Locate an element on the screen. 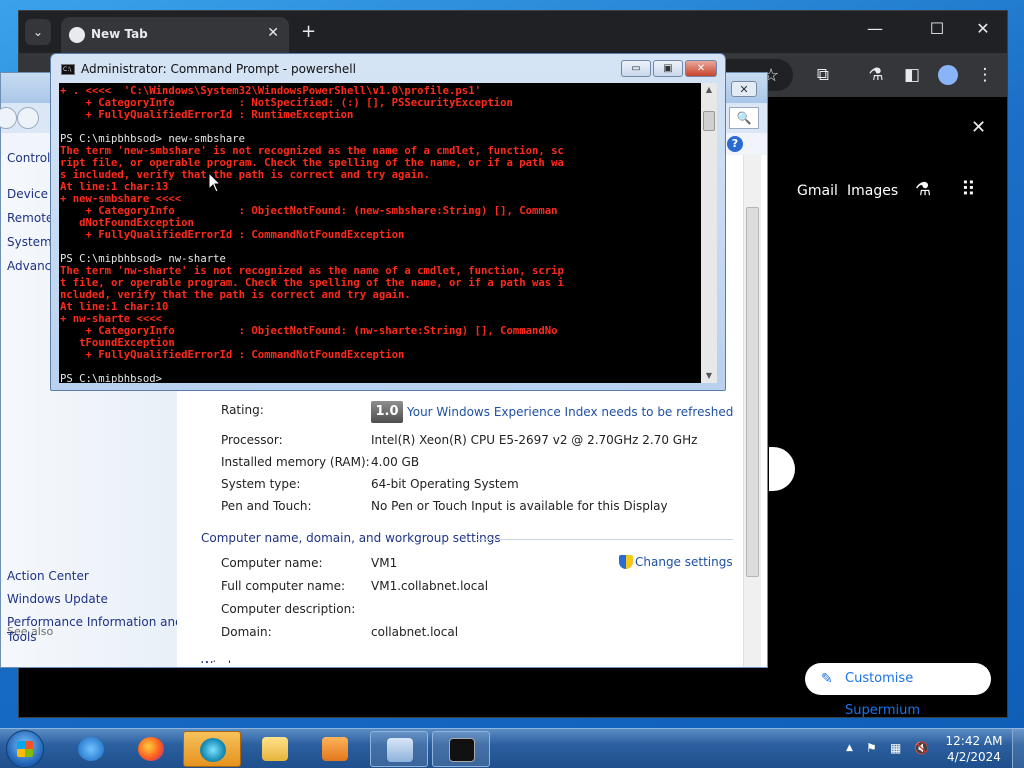 The height and width of the screenshot is (768, 1024). gmail-link: Gmail is located at coordinates (817, 191).